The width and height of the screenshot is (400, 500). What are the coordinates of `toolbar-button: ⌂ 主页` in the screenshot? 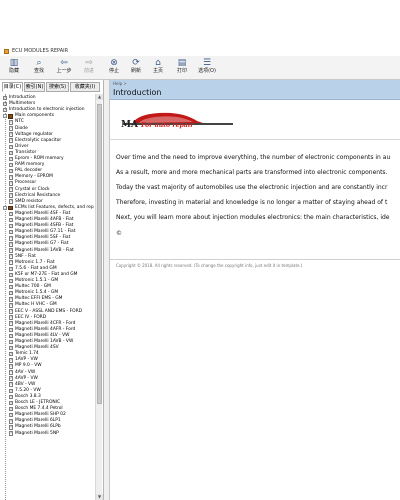 It's located at (158, 68).